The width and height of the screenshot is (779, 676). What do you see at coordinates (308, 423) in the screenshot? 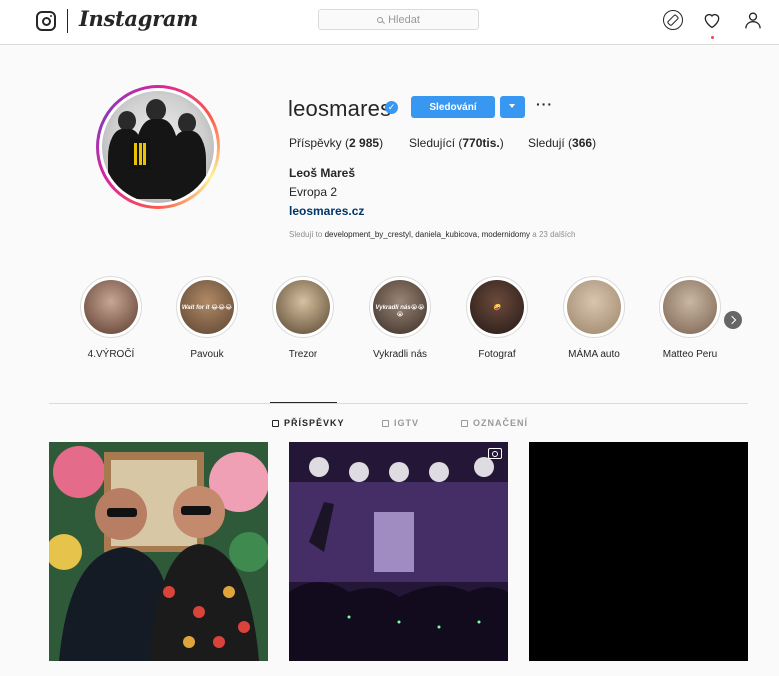
I see `tab-posts: PŘÍSPĚVKY` at bounding box center [308, 423].